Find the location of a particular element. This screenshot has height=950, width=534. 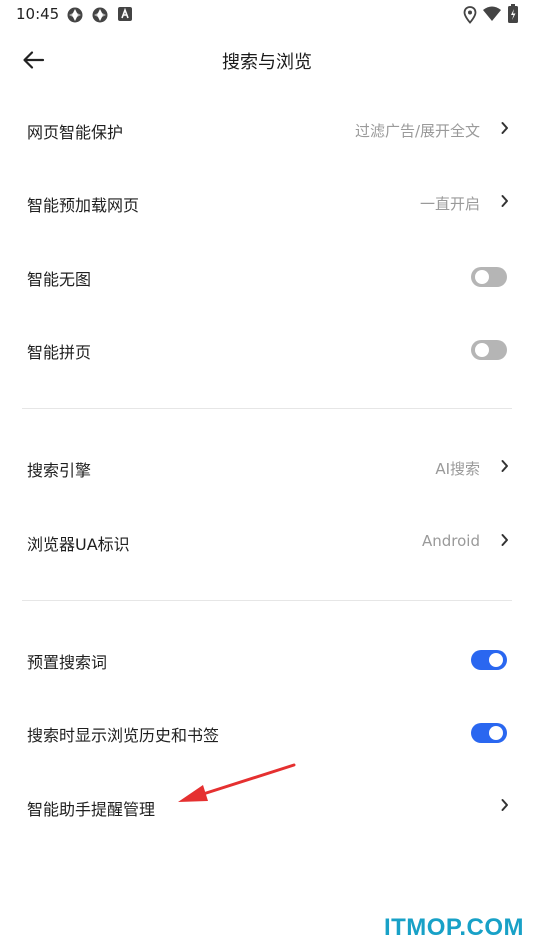

row-web-smart-protection: 网页智能保护 过滤广告/展开全文 is located at coordinates (267, 130).